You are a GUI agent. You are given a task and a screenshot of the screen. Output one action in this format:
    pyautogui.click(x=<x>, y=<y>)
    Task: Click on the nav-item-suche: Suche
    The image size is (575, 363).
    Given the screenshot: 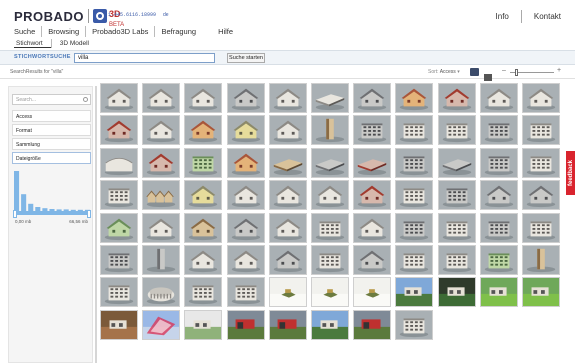 What is the action you would take?
    pyautogui.click(x=27, y=31)
    